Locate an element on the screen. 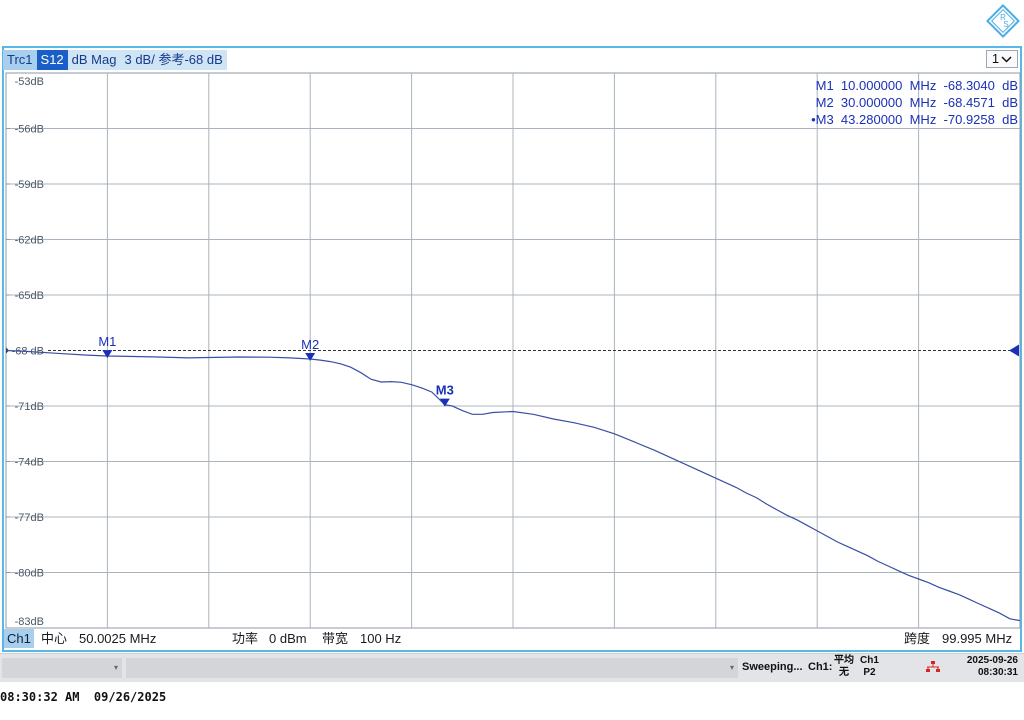 This screenshot has width=1024, height=720. status-field-left: ▾ is located at coordinates (62, 668).